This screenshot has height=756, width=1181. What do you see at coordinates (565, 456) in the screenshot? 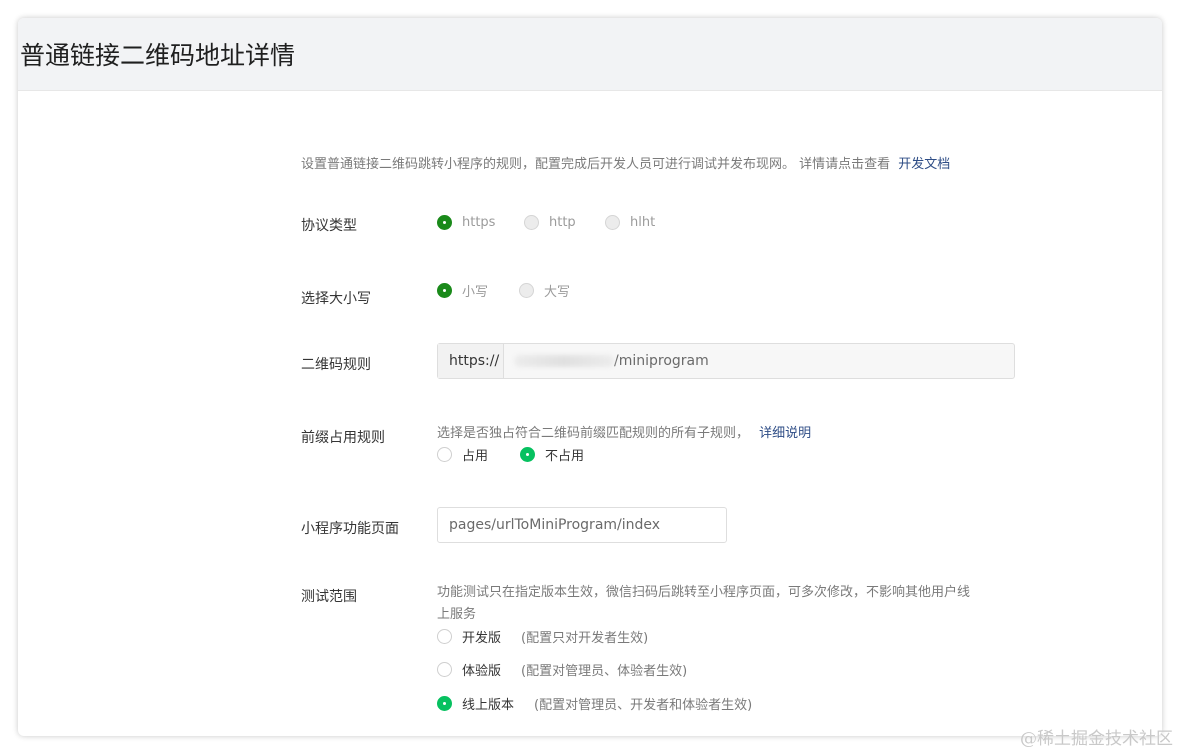
I see `prefix-option-label: 不占用` at bounding box center [565, 456].